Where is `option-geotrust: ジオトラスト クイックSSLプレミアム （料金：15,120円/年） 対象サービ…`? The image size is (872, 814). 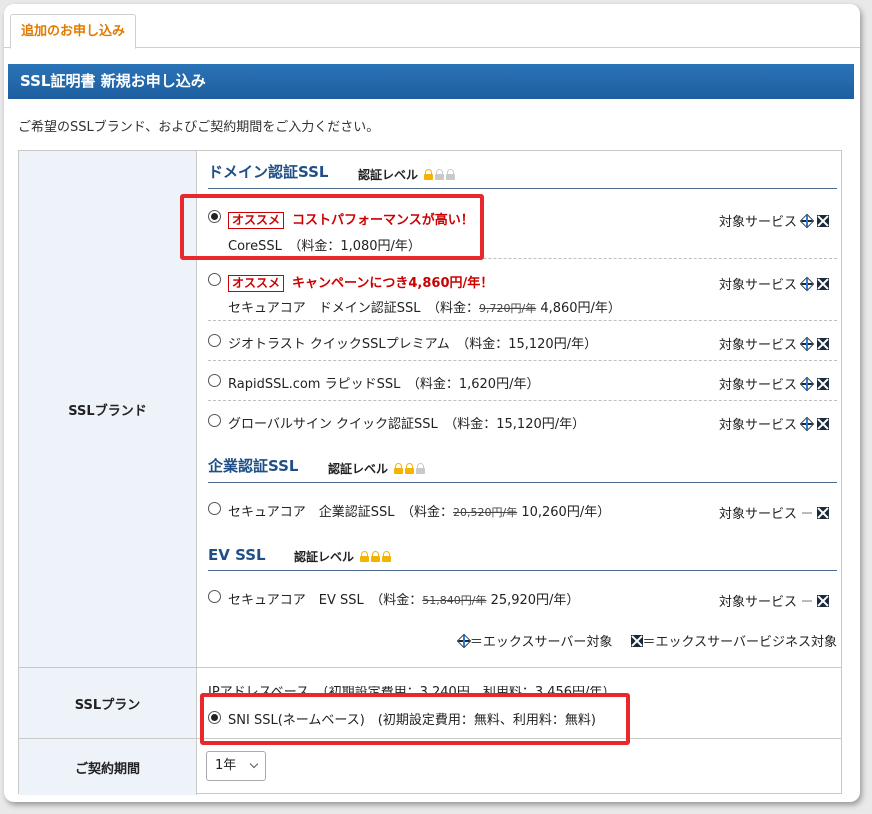
option-geotrust: ジオトラスト クイックSSLプレミアム （料金：15,120円/年） 対象サービ… is located at coordinates (522, 341).